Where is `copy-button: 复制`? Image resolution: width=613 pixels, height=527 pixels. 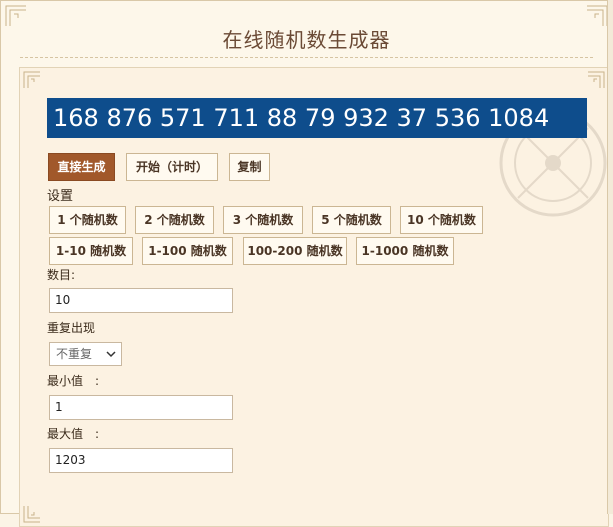 copy-button: 复制 is located at coordinates (249, 167).